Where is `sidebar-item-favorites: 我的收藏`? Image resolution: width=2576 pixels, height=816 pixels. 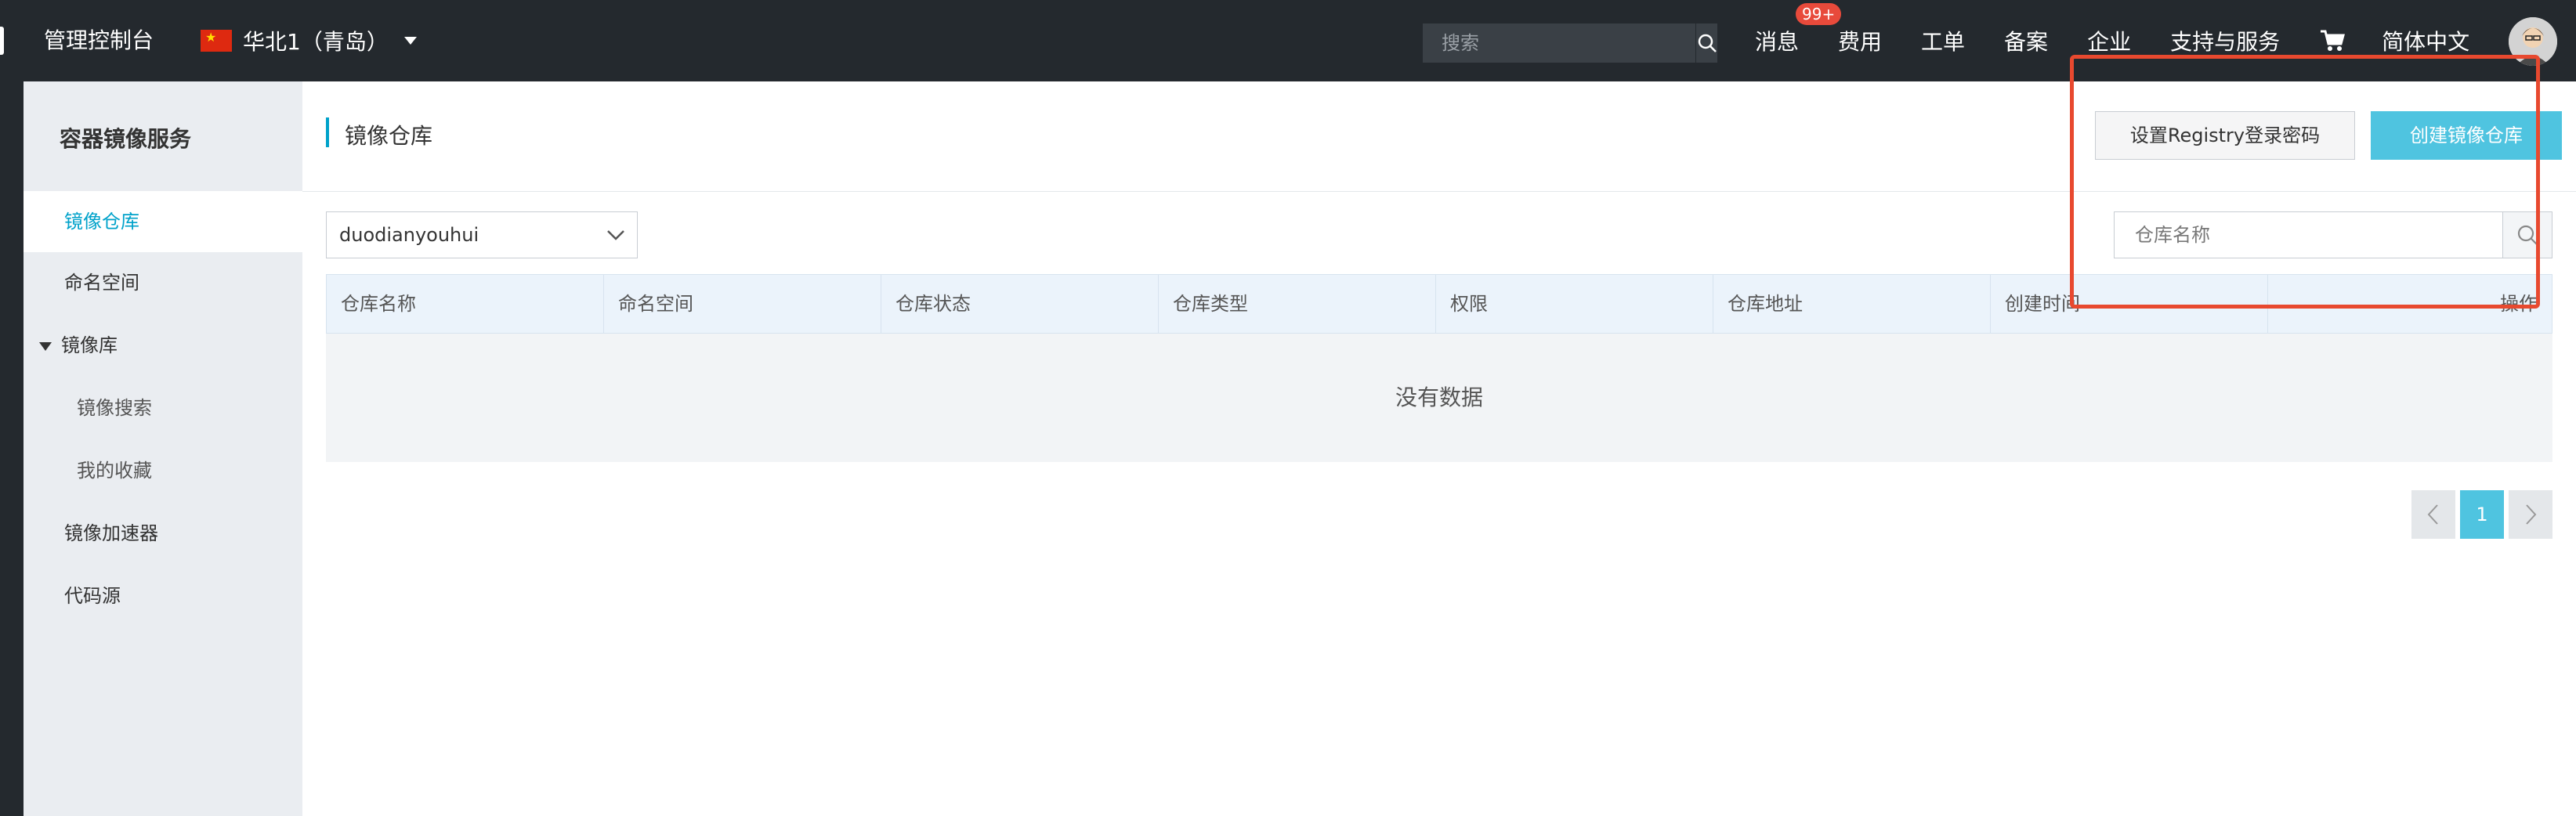 sidebar-item-favorites: 我的收藏 is located at coordinates (163, 470).